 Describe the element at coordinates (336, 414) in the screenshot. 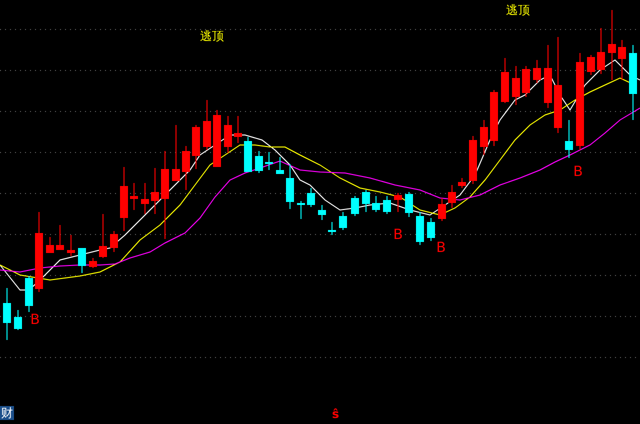

I see `marker-symbol: ŝ` at that location.